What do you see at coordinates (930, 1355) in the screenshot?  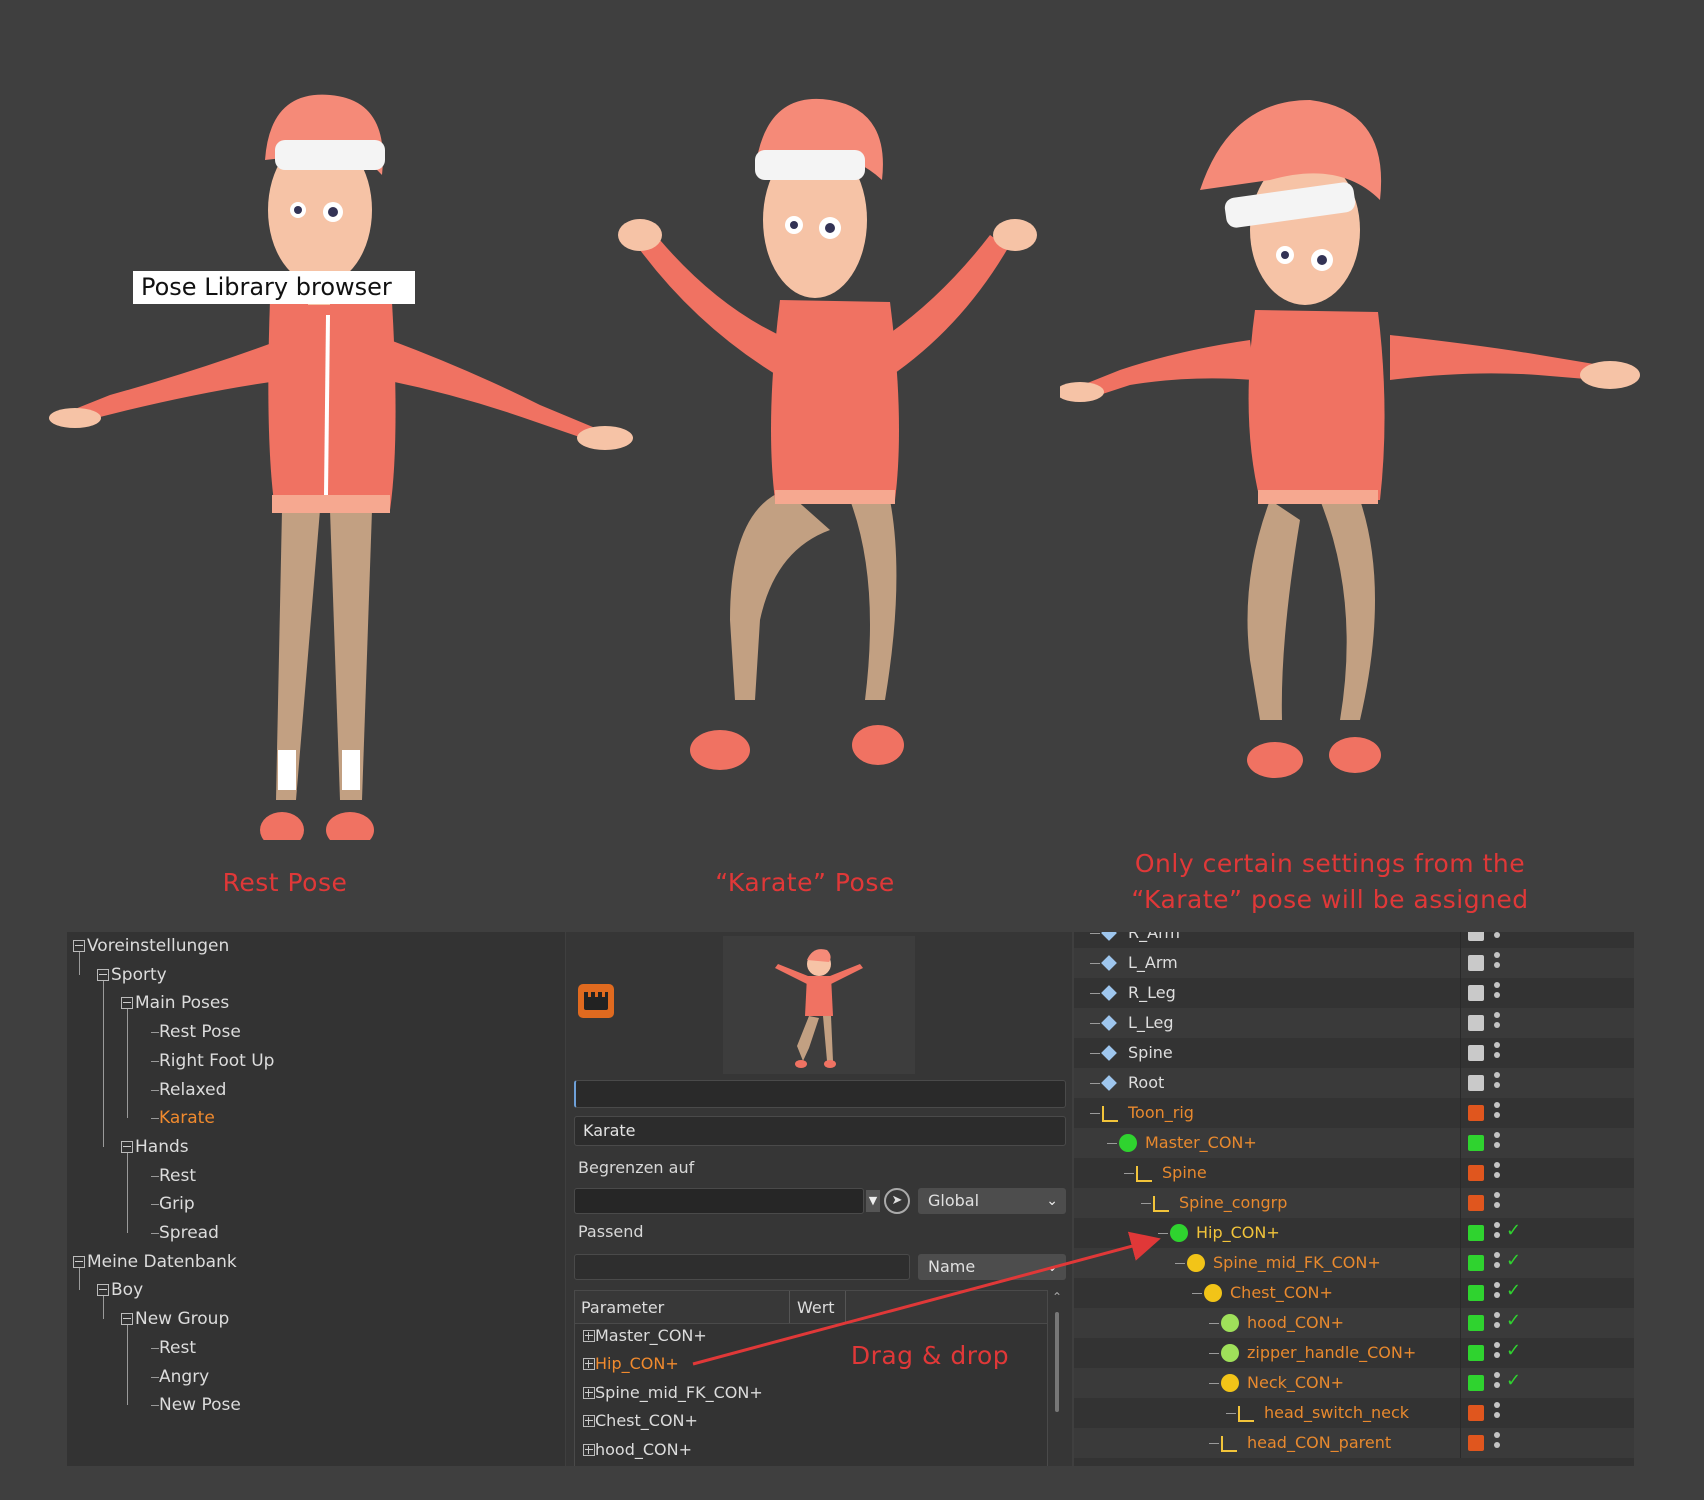 I see `drag-drop-label: Drag & drop` at bounding box center [930, 1355].